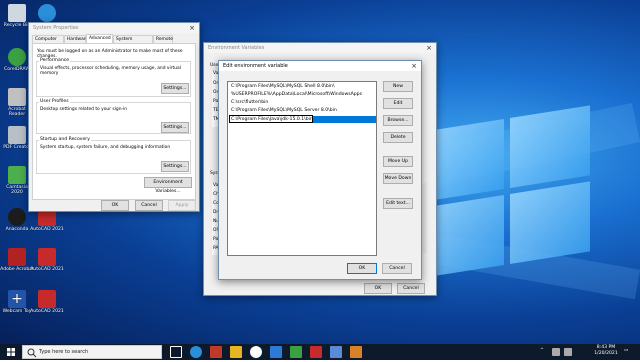 Image resolution: width=640 pixels, height=362 pixels. What do you see at coordinates (32, 353) in the screenshot?
I see `search-icon` at bounding box center [32, 353].